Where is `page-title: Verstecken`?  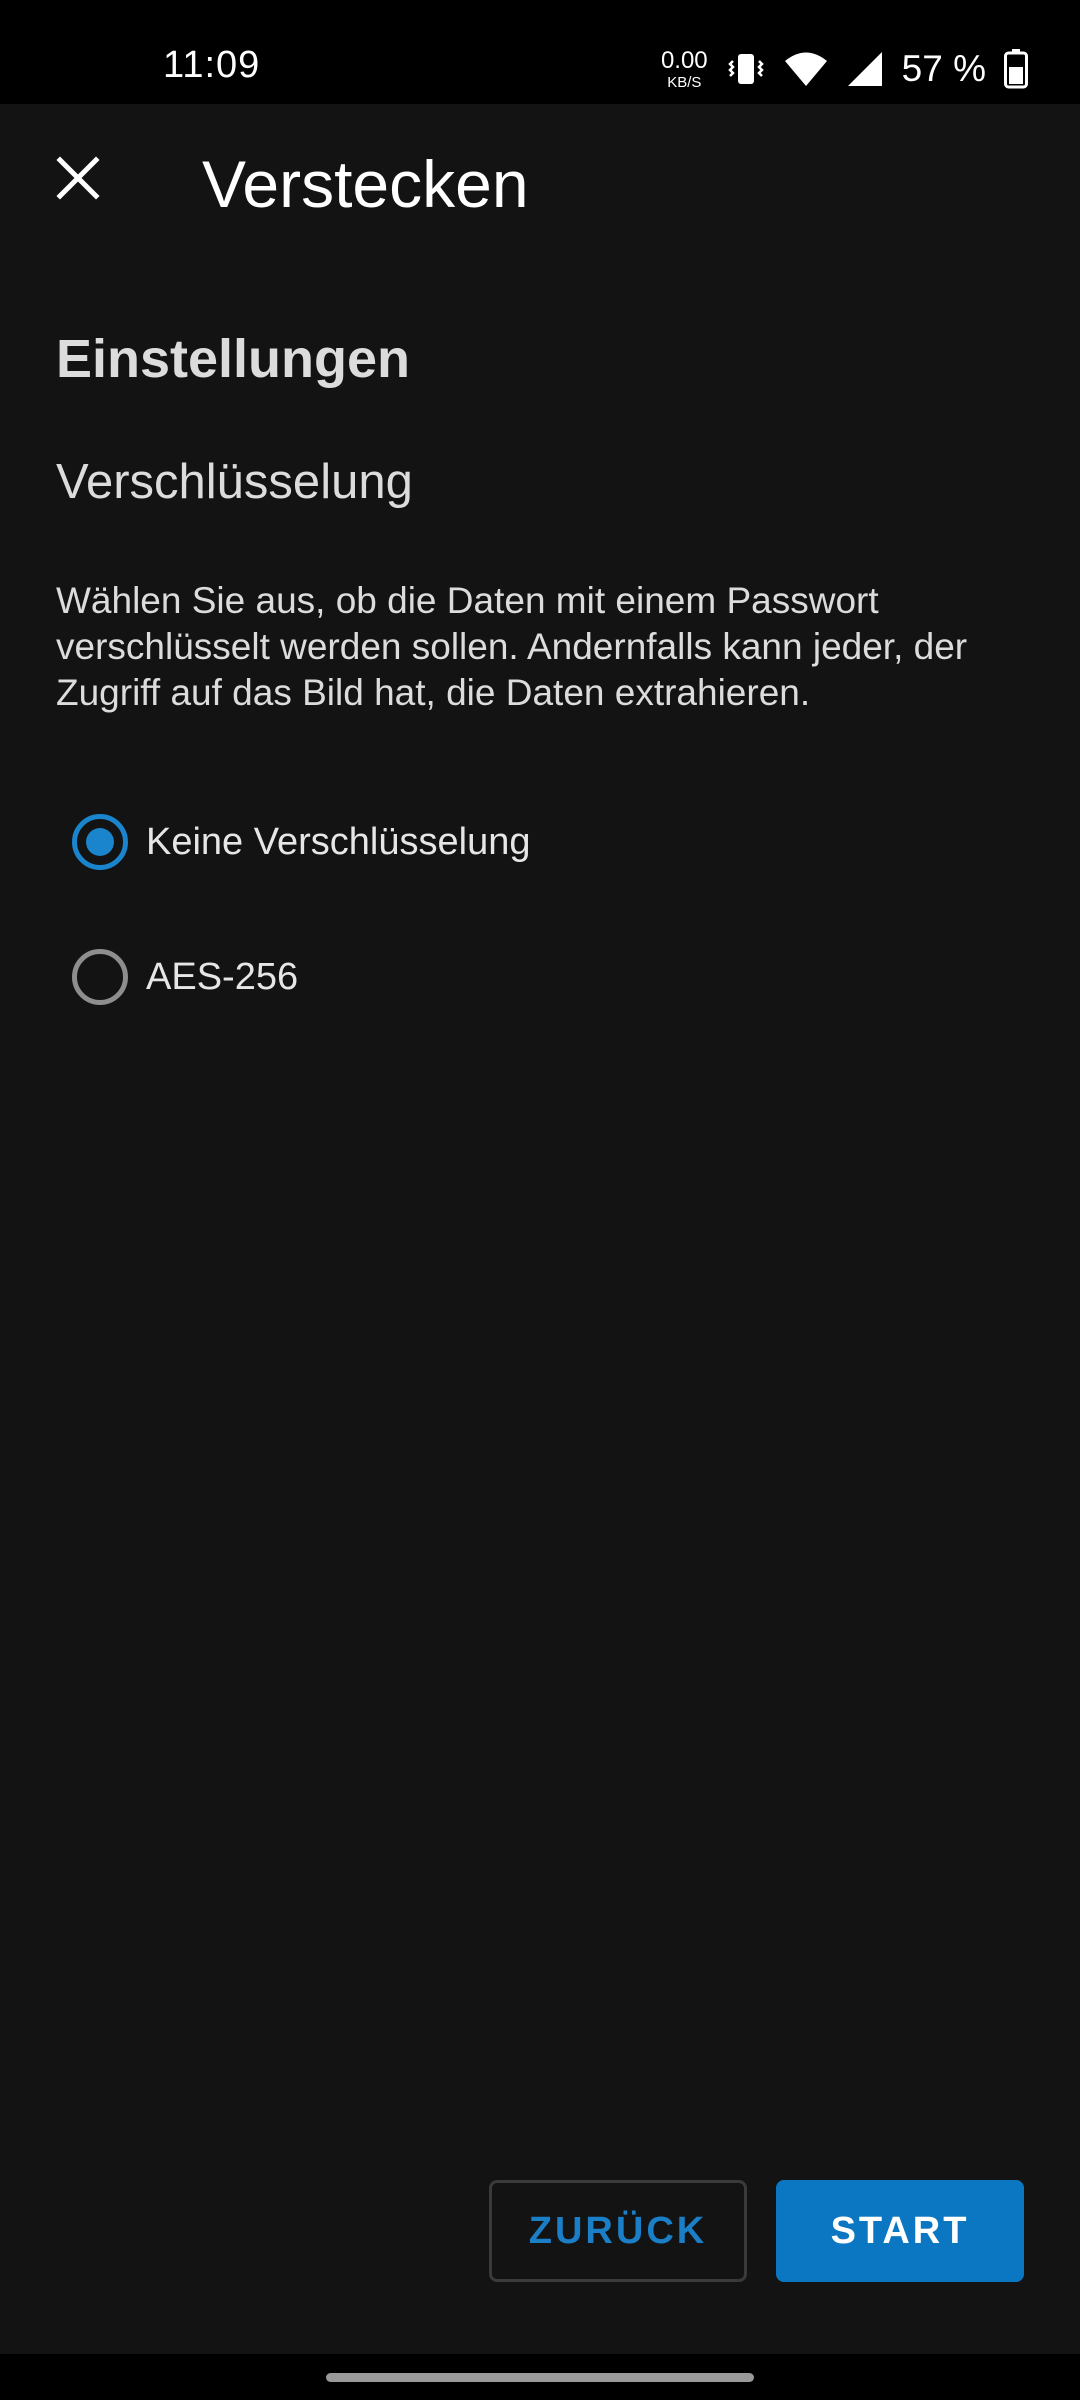 page-title: Verstecken is located at coordinates (365, 184).